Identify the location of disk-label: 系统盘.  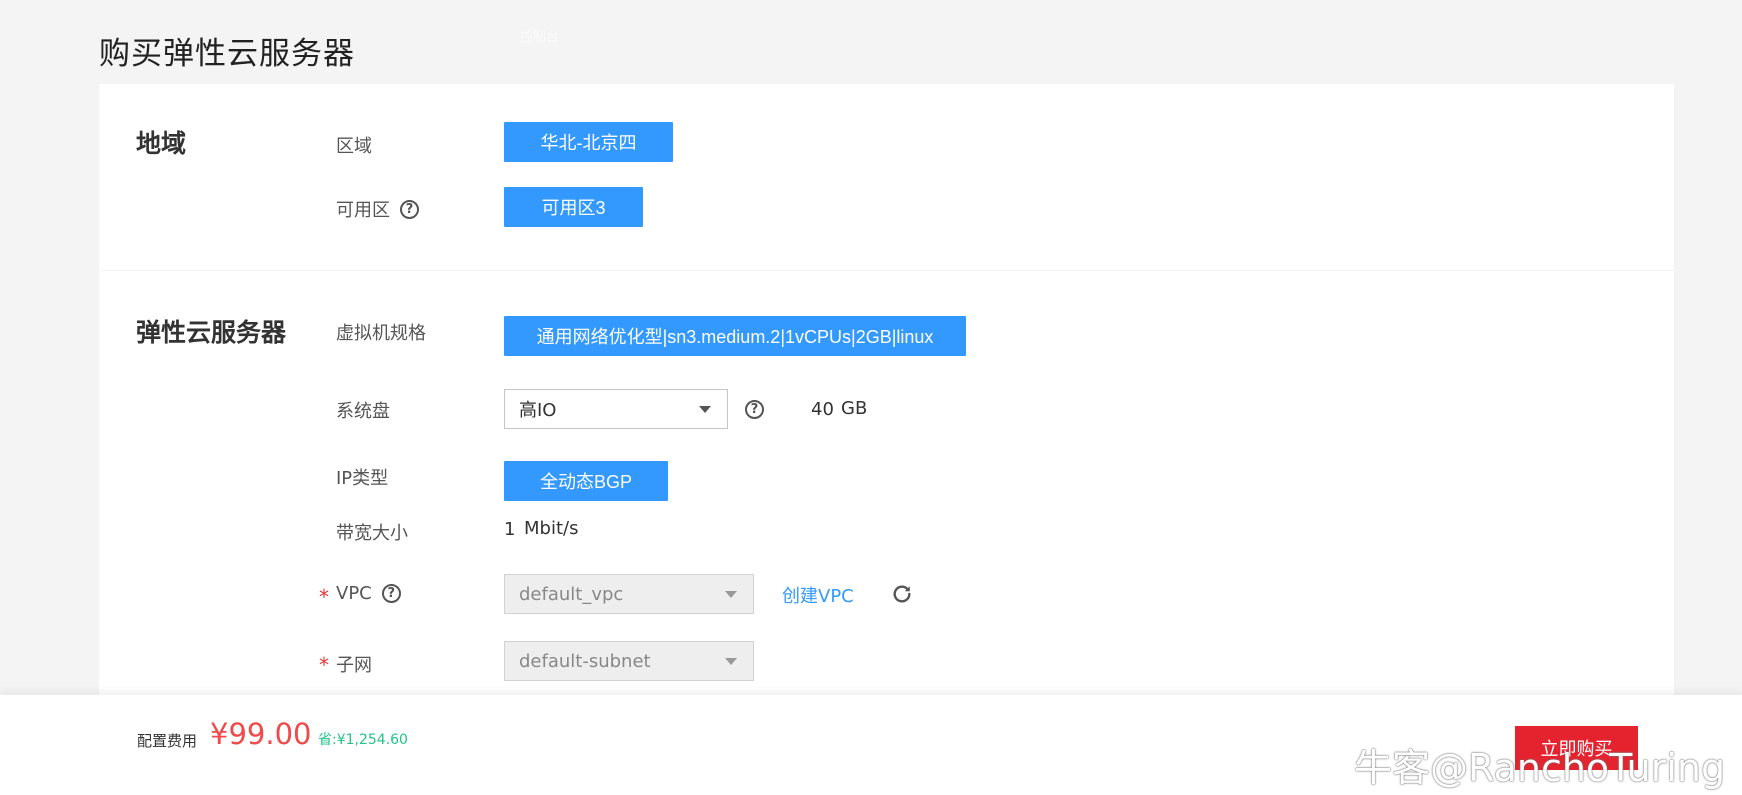
(363, 410).